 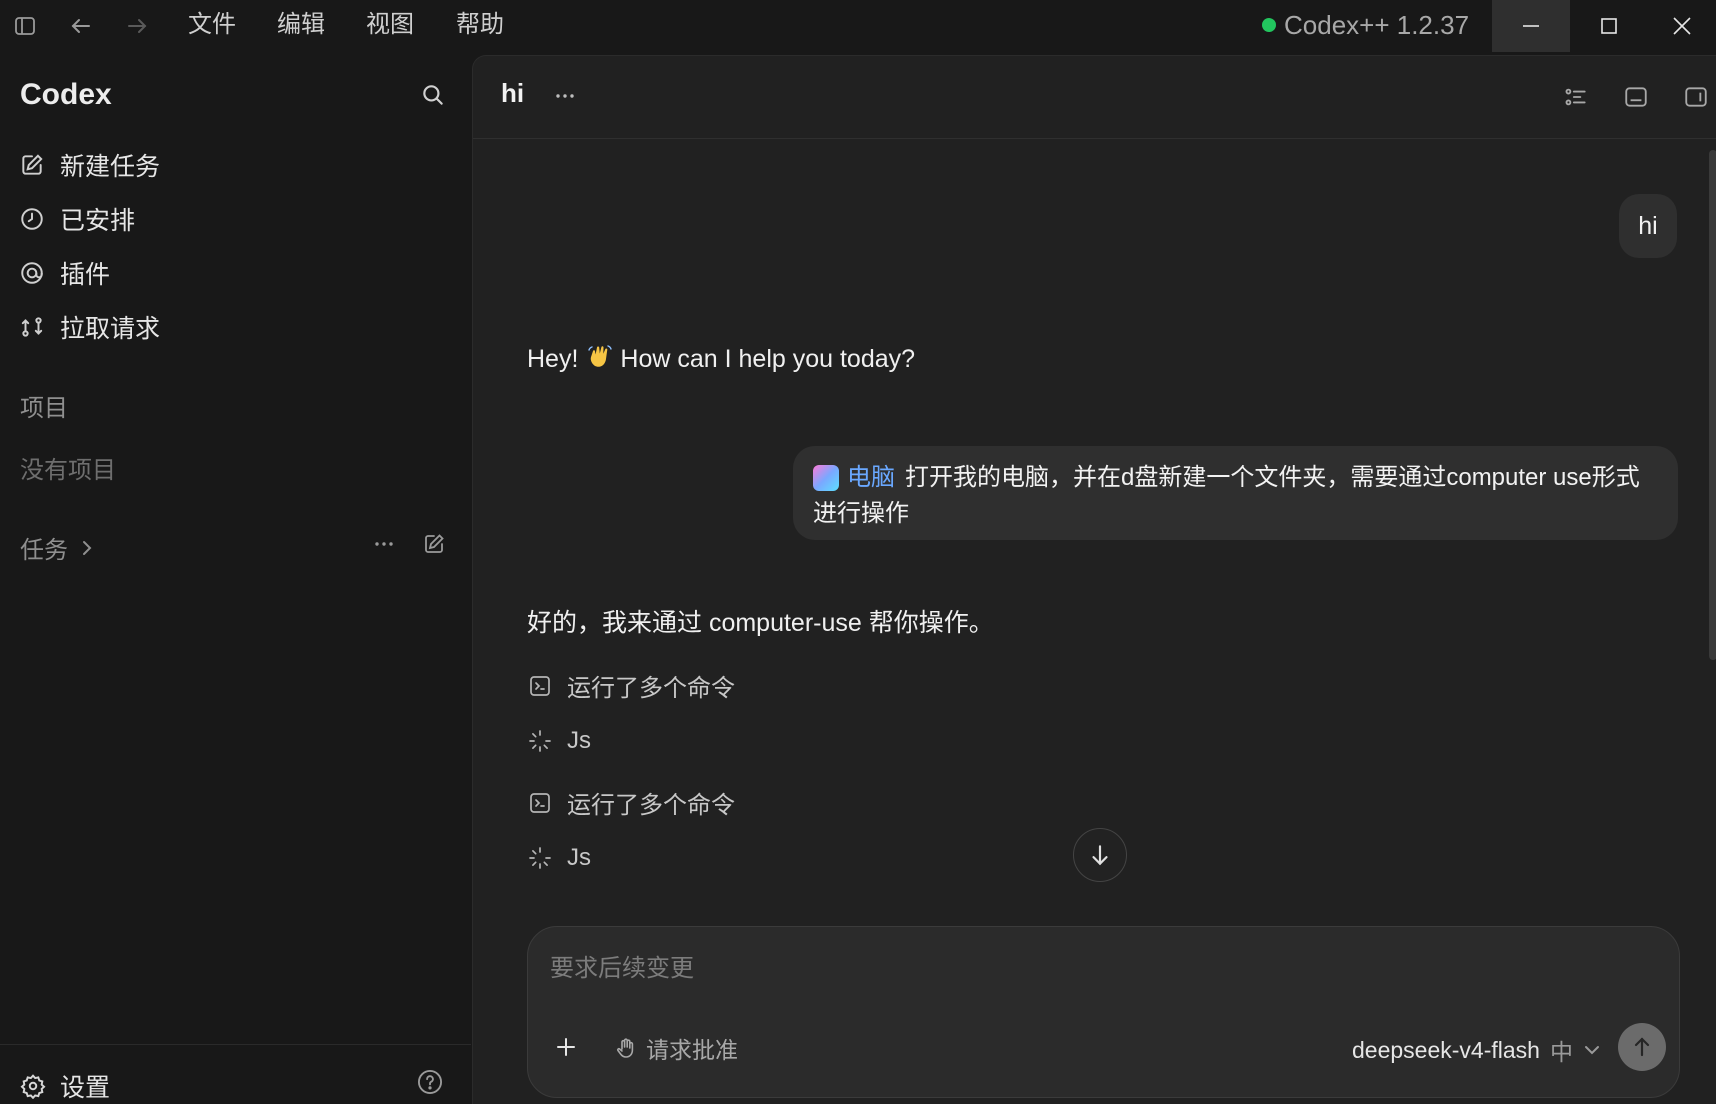 I want to click on assistant-greeting-rest: How can I help you today?, so click(x=768, y=359).